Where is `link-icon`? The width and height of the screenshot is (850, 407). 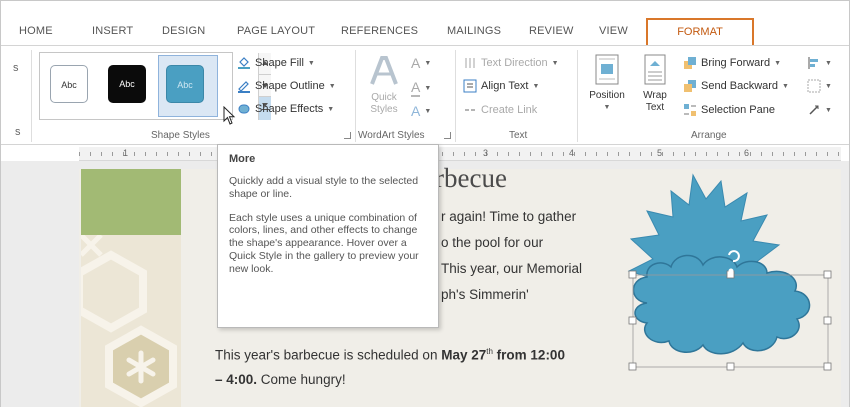 link-icon is located at coordinates (470, 110).